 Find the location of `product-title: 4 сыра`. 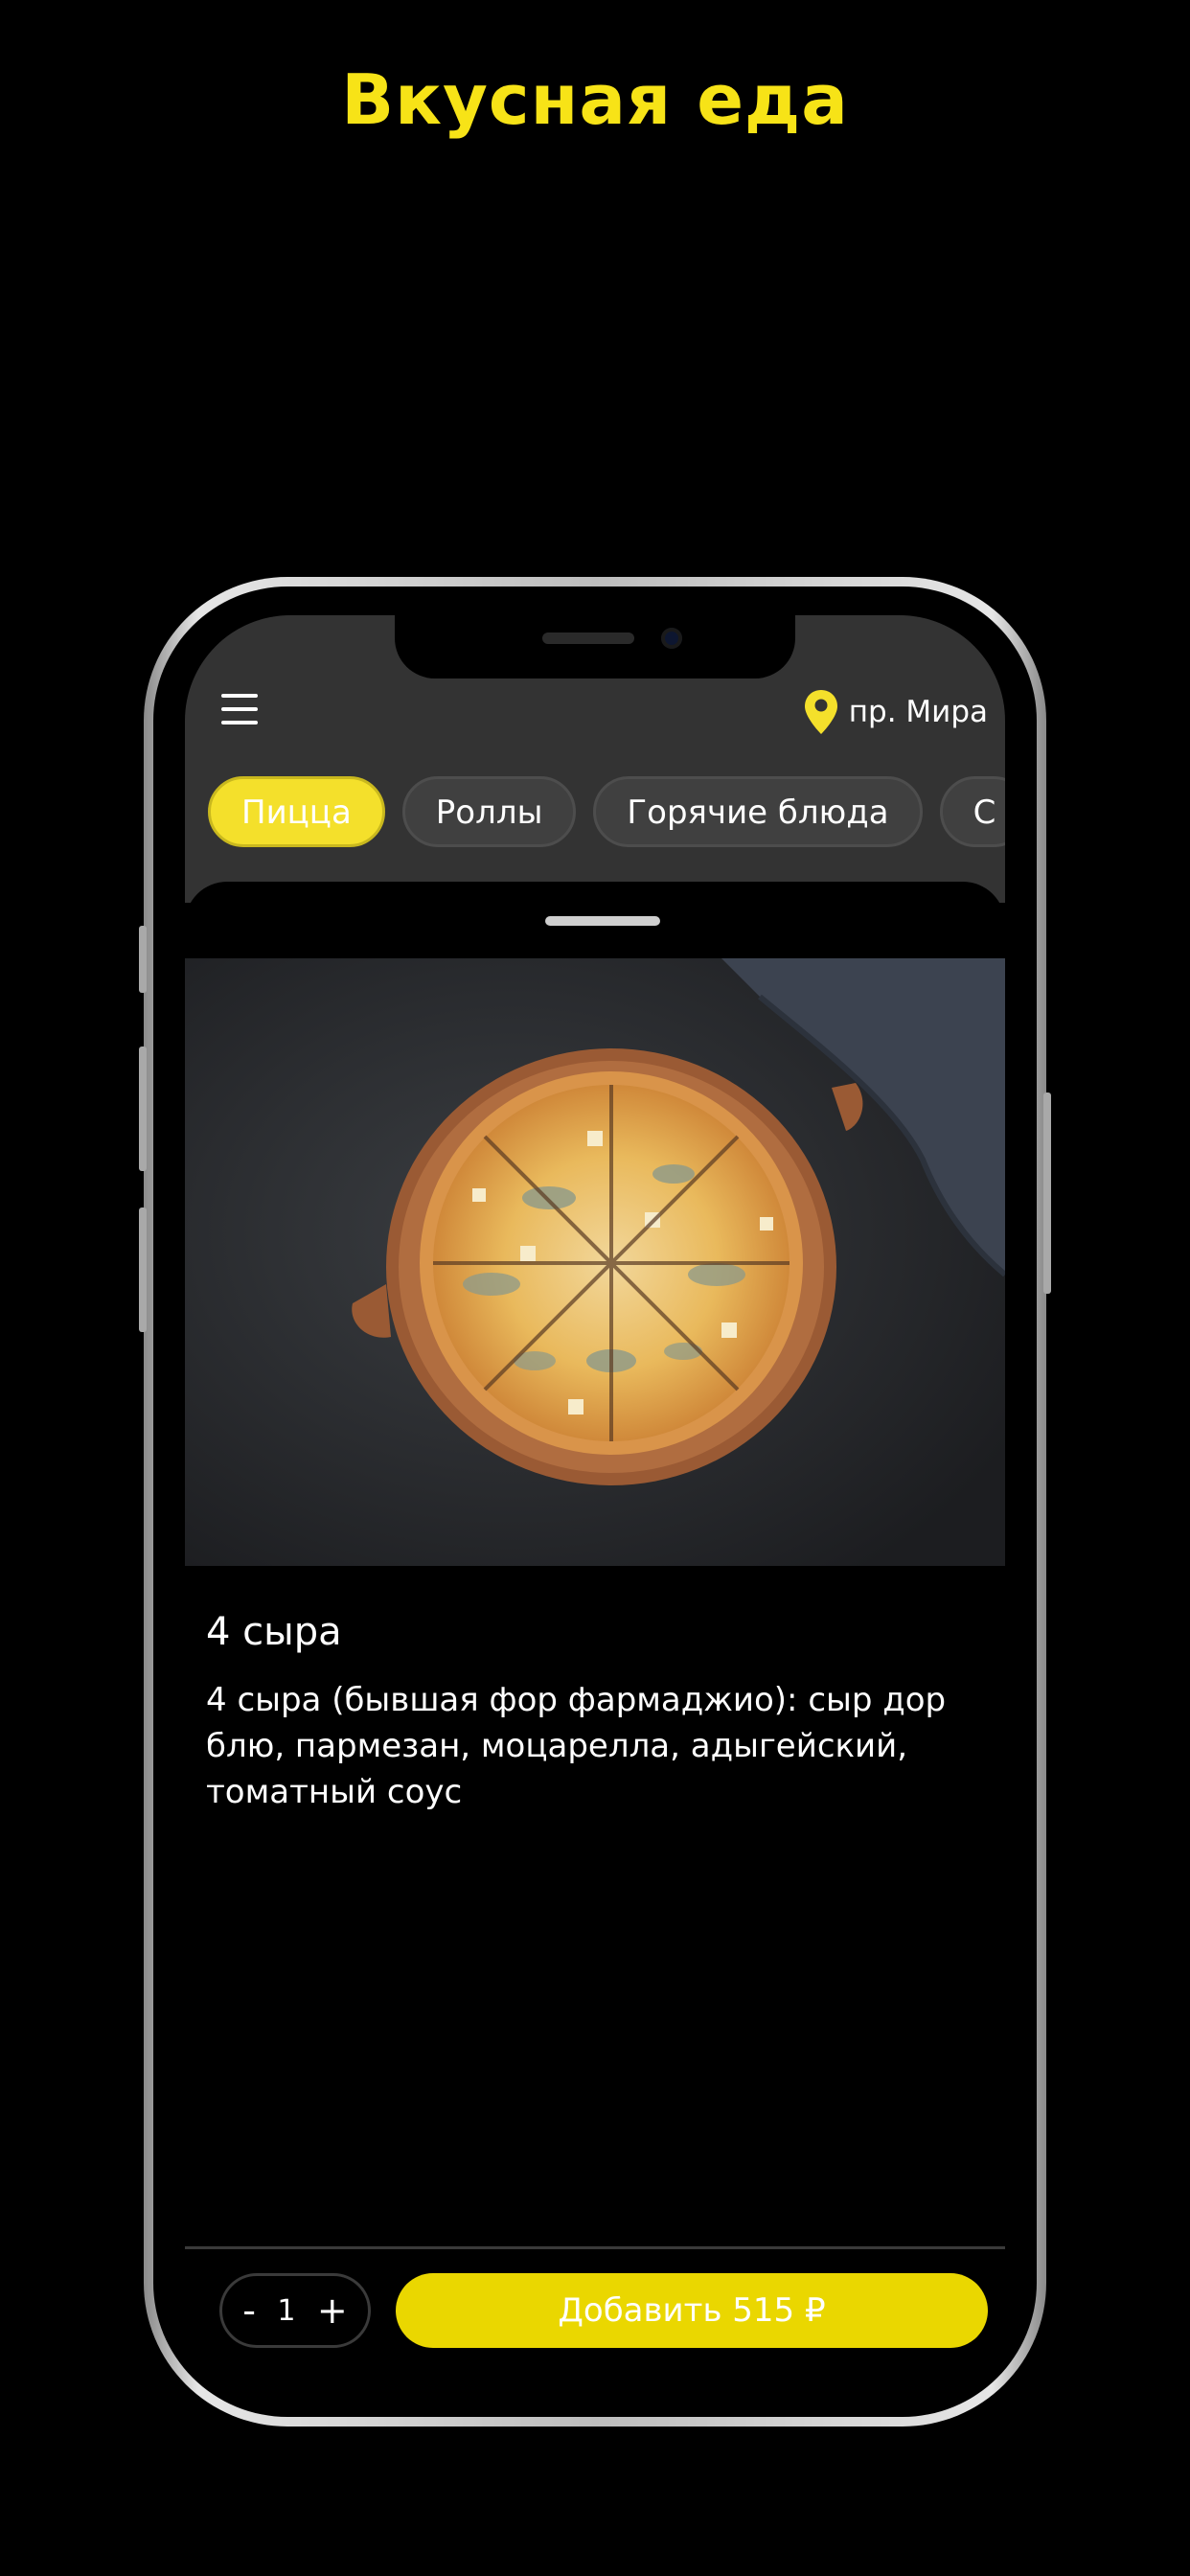

product-title: 4 сыра is located at coordinates (274, 1632).